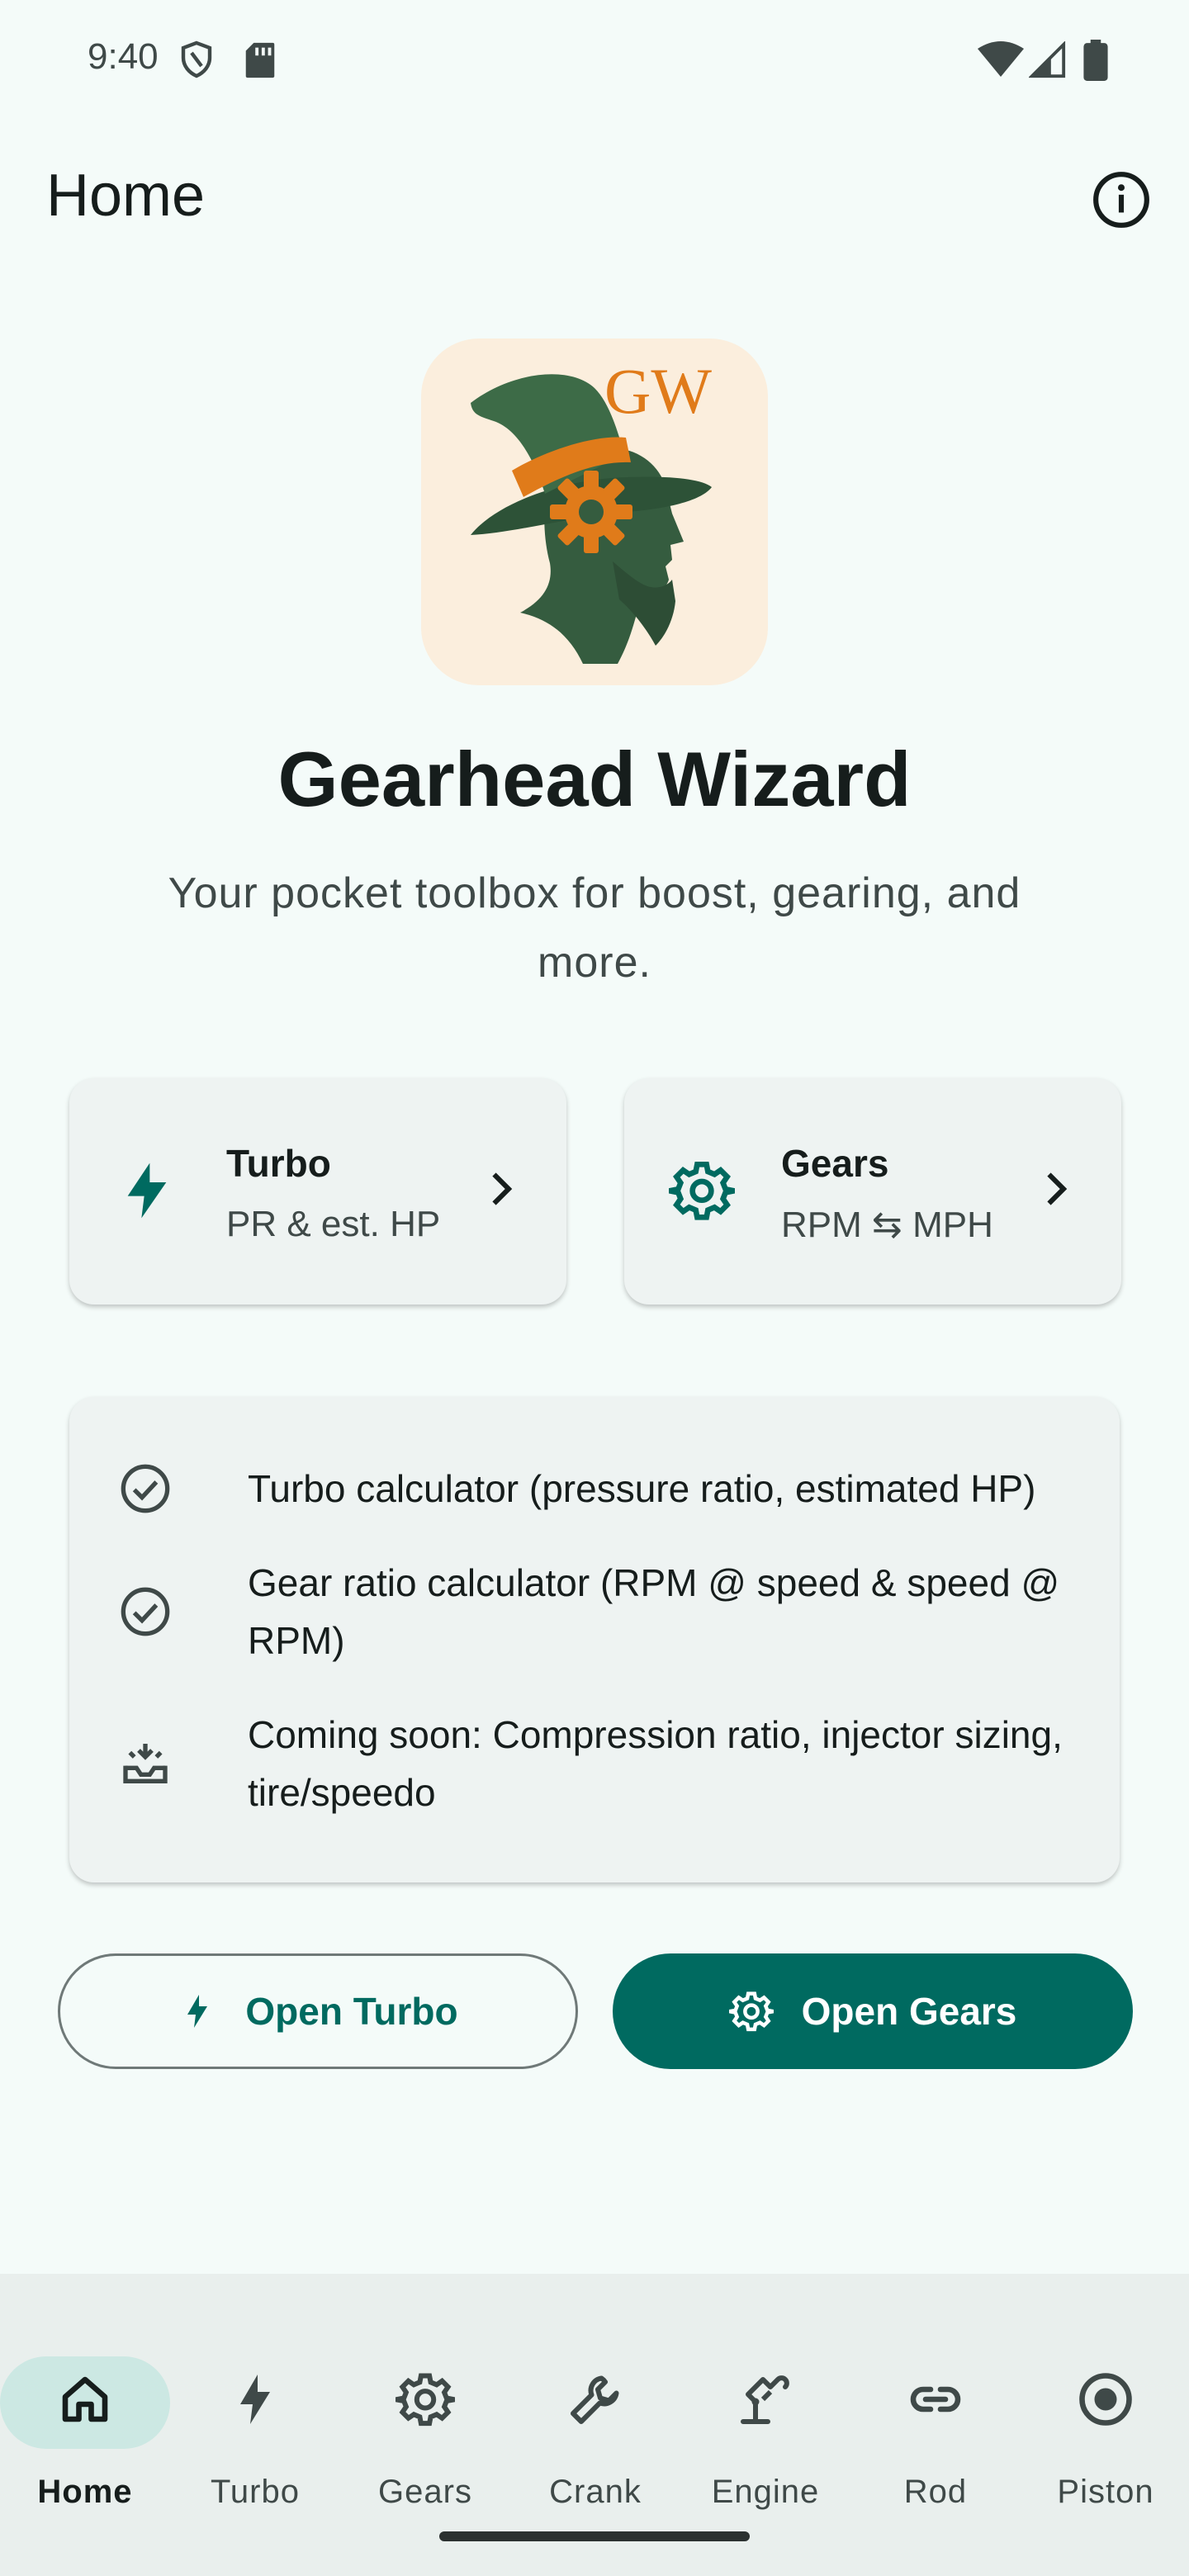  What do you see at coordinates (85, 2399) in the screenshot?
I see `home-icon` at bounding box center [85, 2399].